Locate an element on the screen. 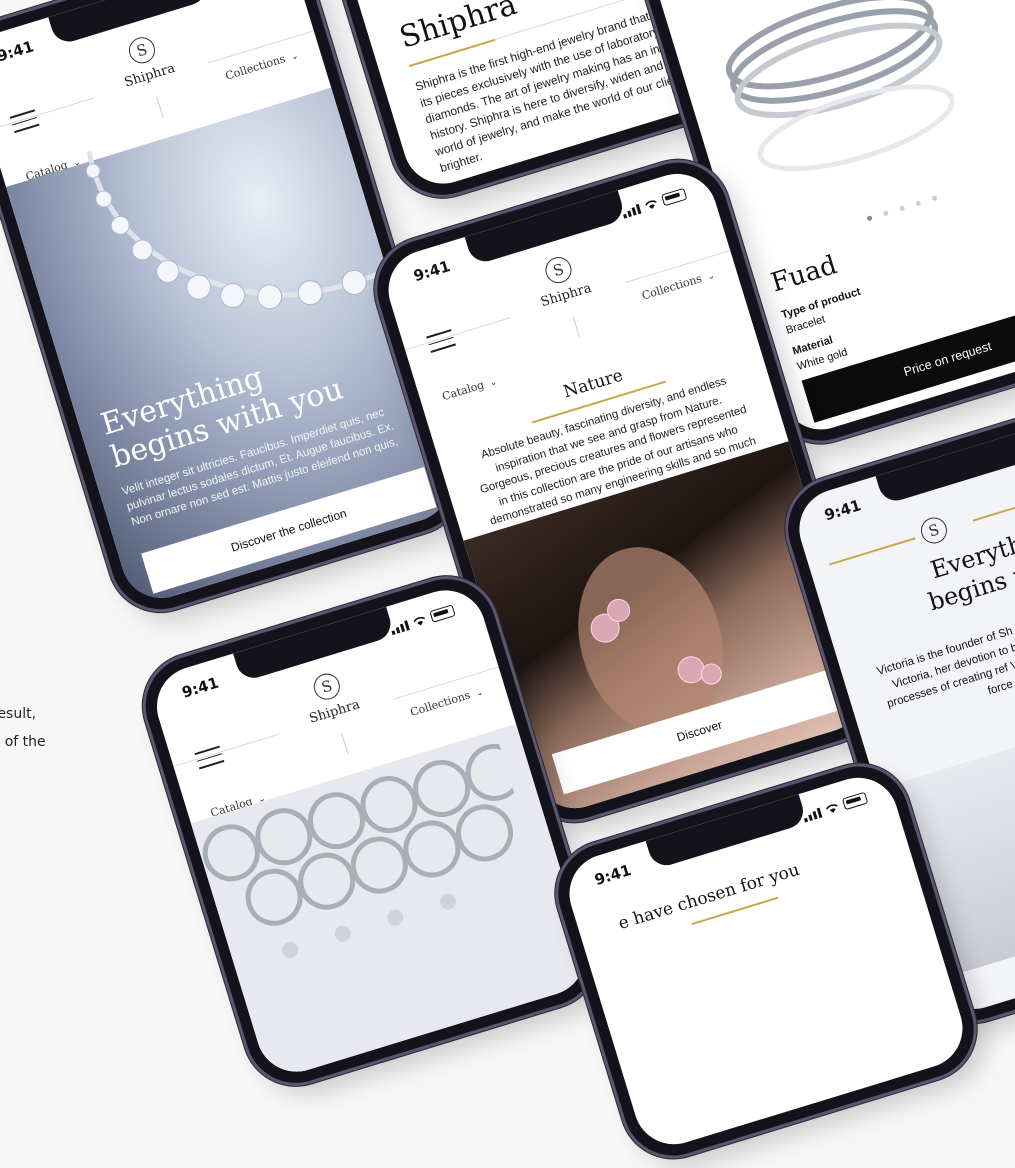 The width and height of the screenshot is (1015, 1168). status-bar: 9:41 is located at coordinates (730, 839).